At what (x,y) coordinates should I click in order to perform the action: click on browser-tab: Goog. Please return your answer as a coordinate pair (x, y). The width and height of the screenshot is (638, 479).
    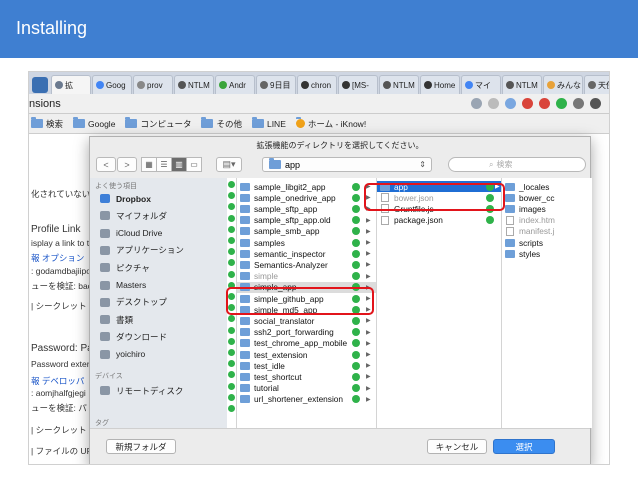
    Looking at the image, I should click on (112, 84).